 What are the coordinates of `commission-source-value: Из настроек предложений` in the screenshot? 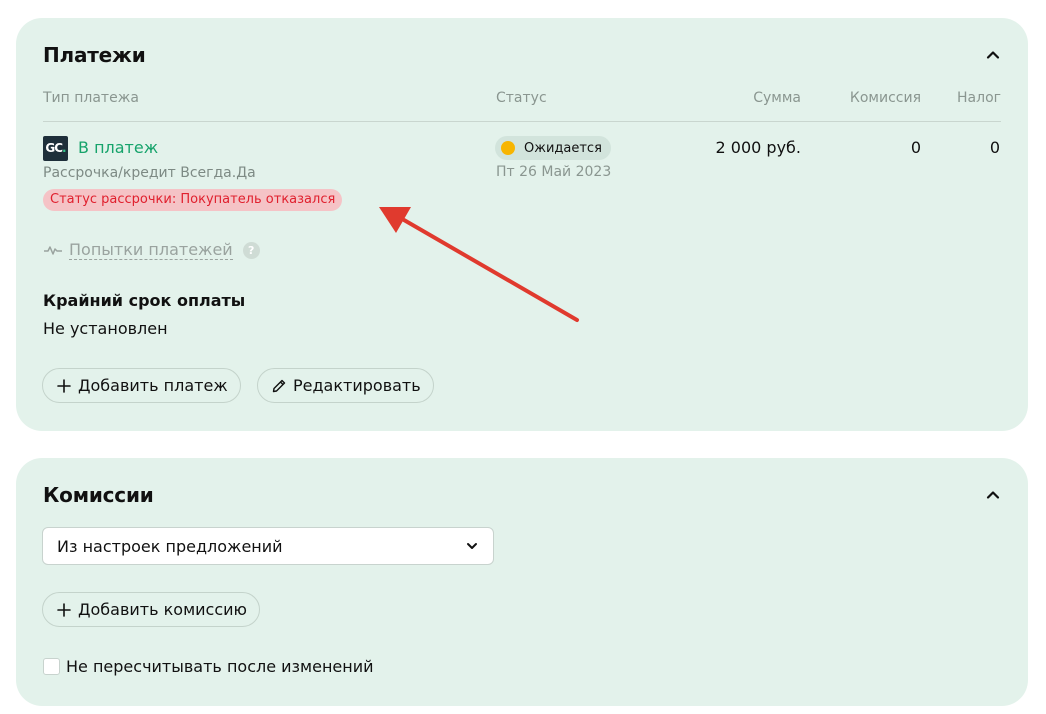 It's located at (170, 546).